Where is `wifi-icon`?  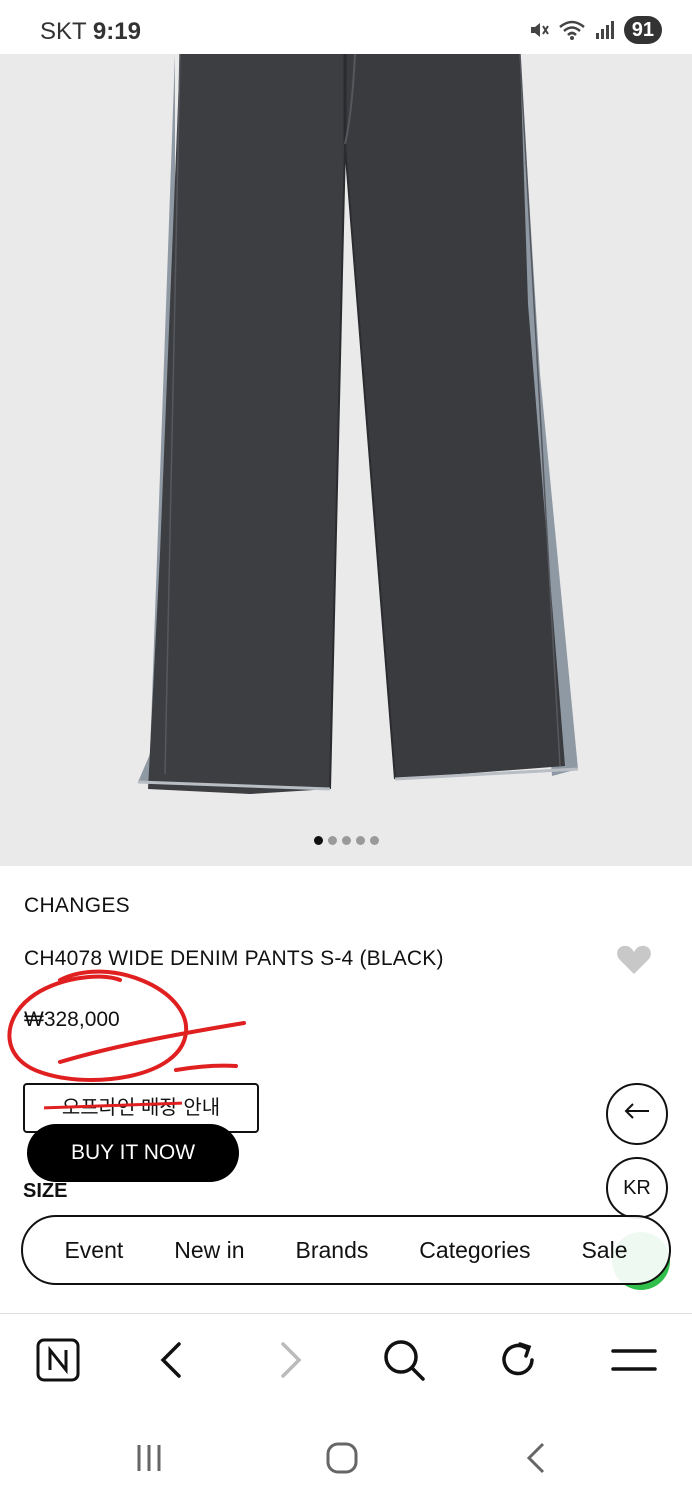 wifi-icon is located at coordinates (572, 30).